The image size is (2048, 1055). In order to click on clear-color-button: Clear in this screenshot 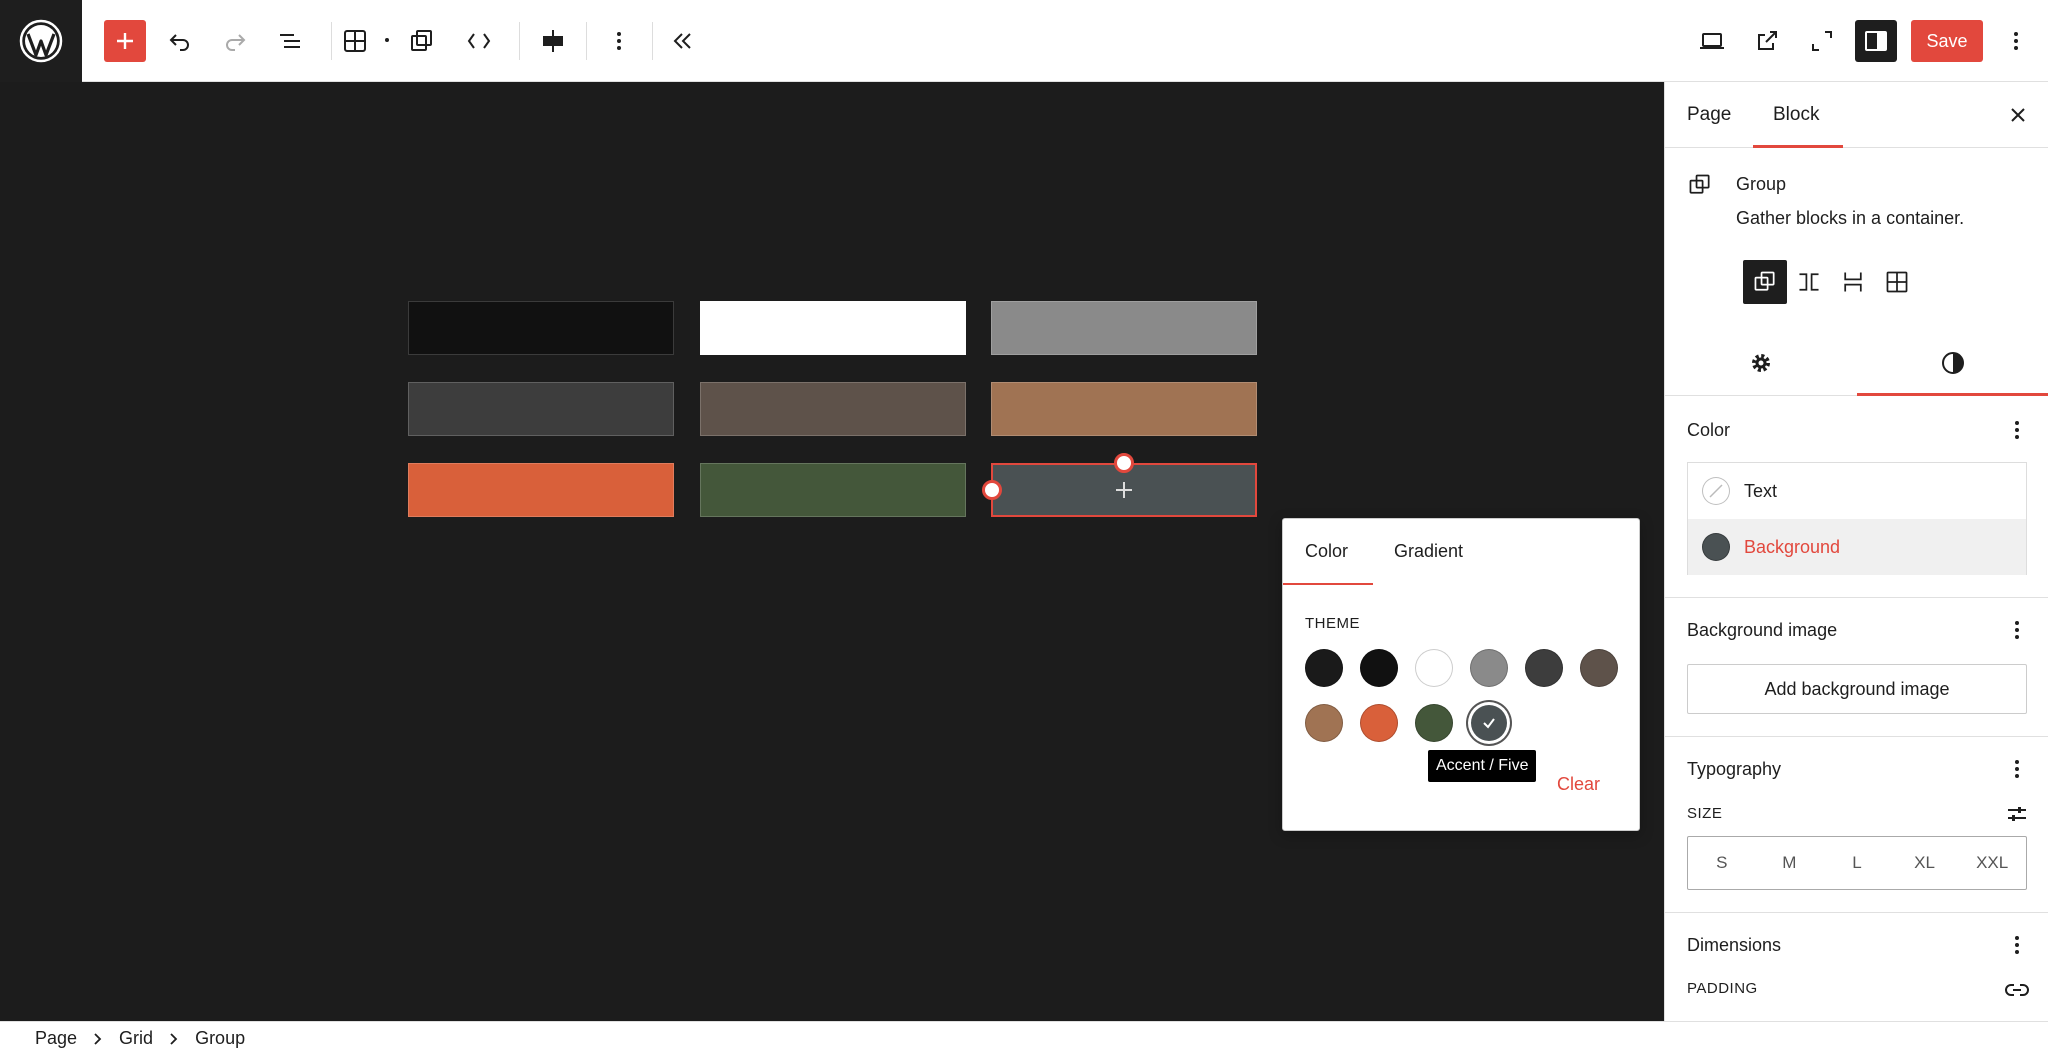, I will do `click(1578, 784)`.